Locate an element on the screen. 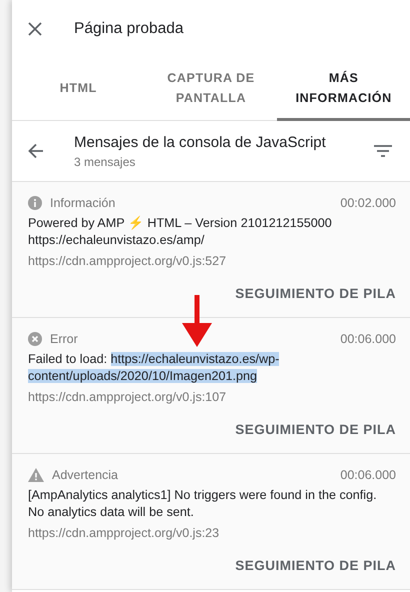  message-text: [AmpAnalytics analytics1] No triggers were found in the config. No analytics data will be sent. is located at coordinates (203, 504).